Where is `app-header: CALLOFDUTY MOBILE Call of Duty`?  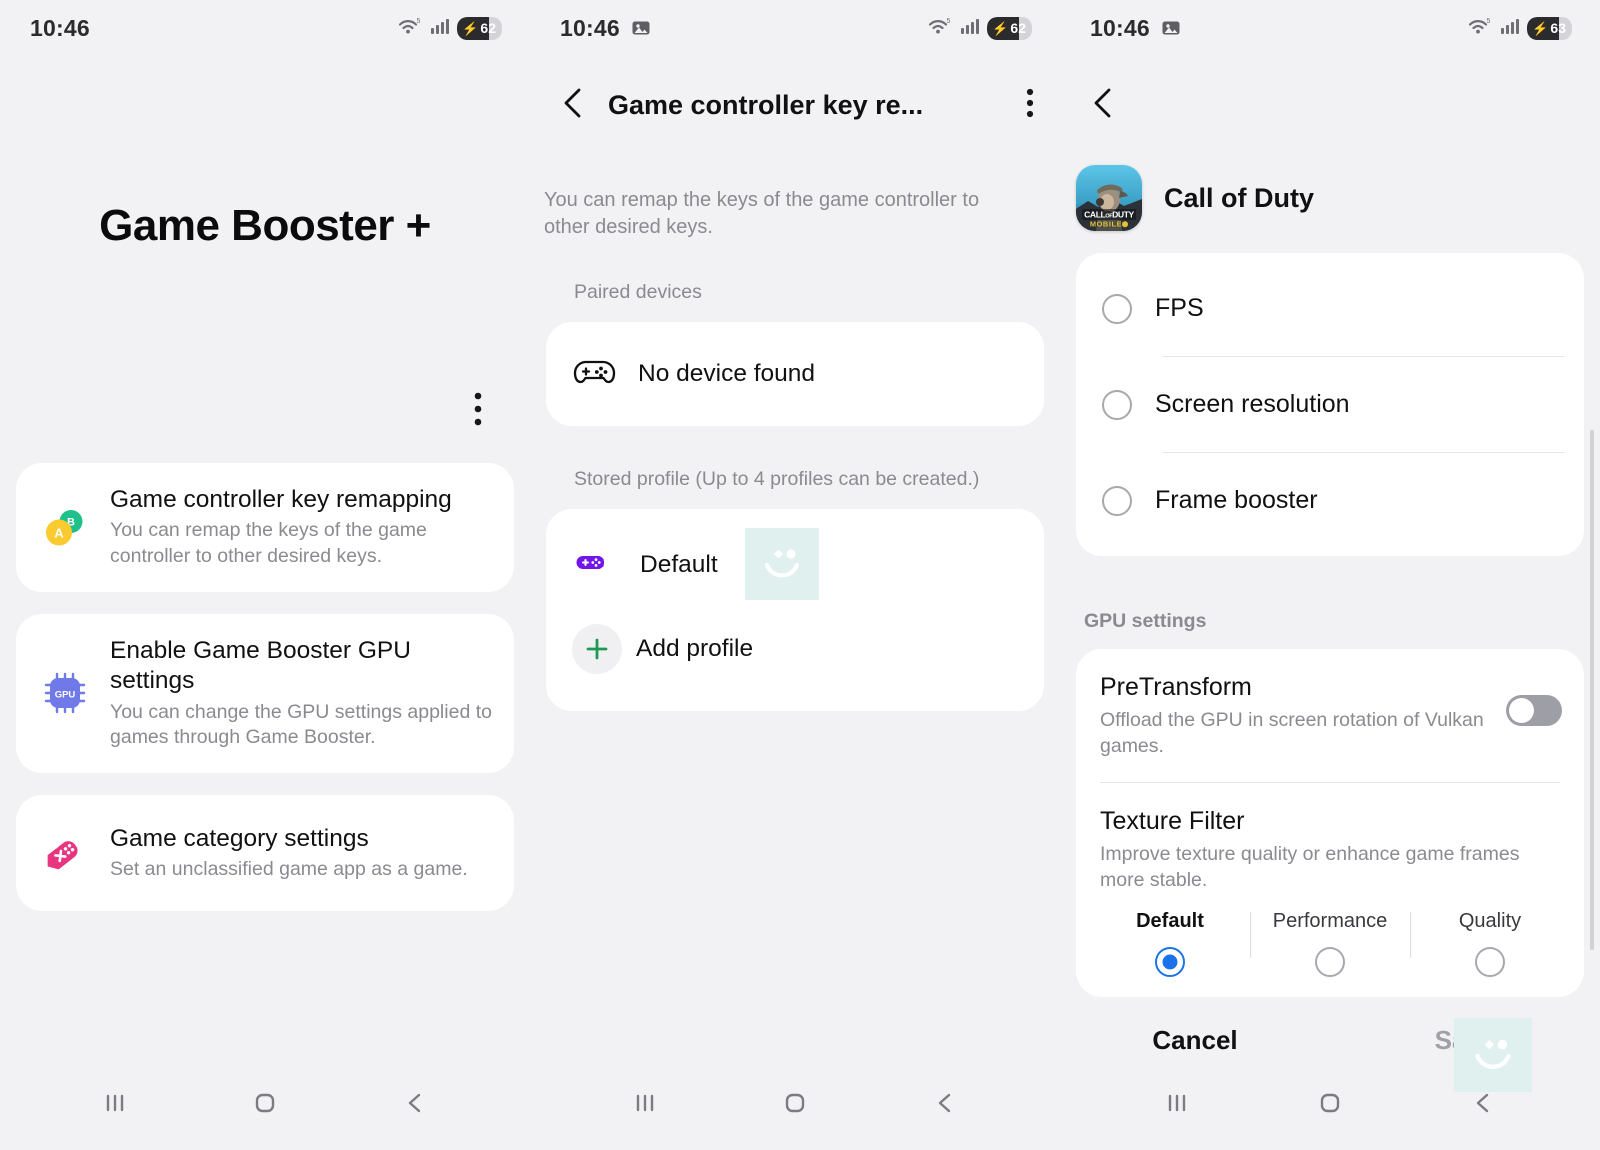 app-header: CALLOFDUTY MOBILE Call of Duty is located at coordinates (1330, 178).